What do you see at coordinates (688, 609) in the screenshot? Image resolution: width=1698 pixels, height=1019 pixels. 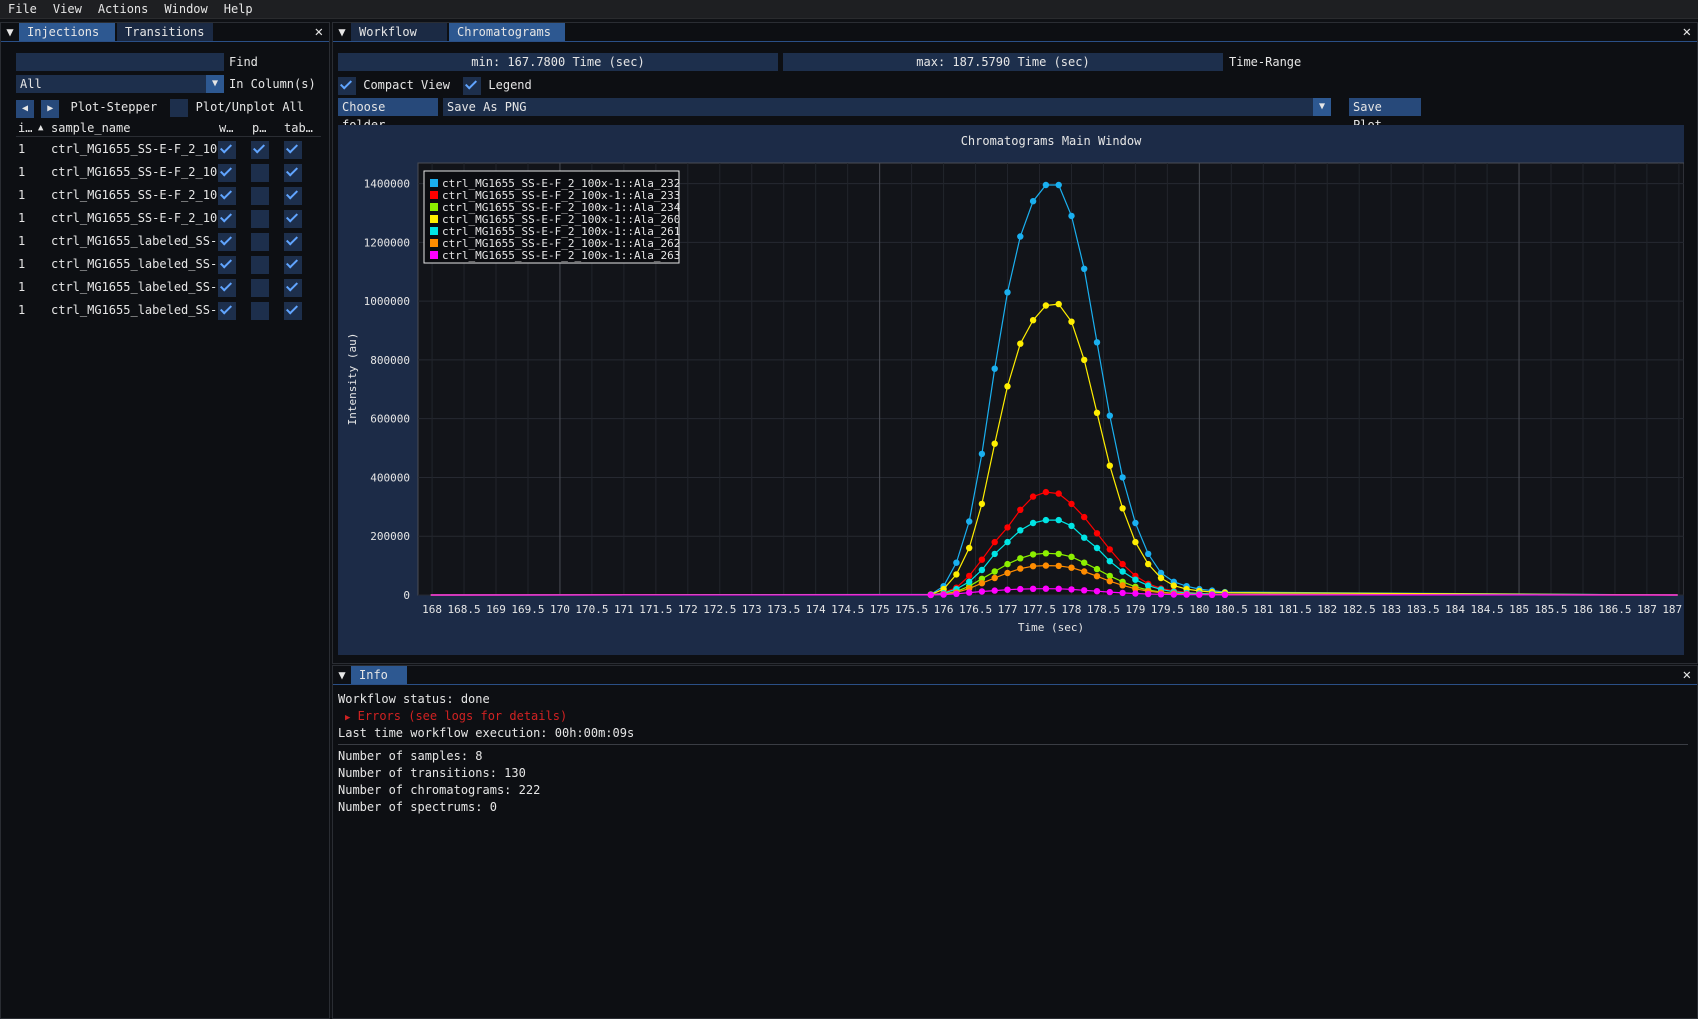 I see `x-tick-label: 172` at bounding box center [688, 609].